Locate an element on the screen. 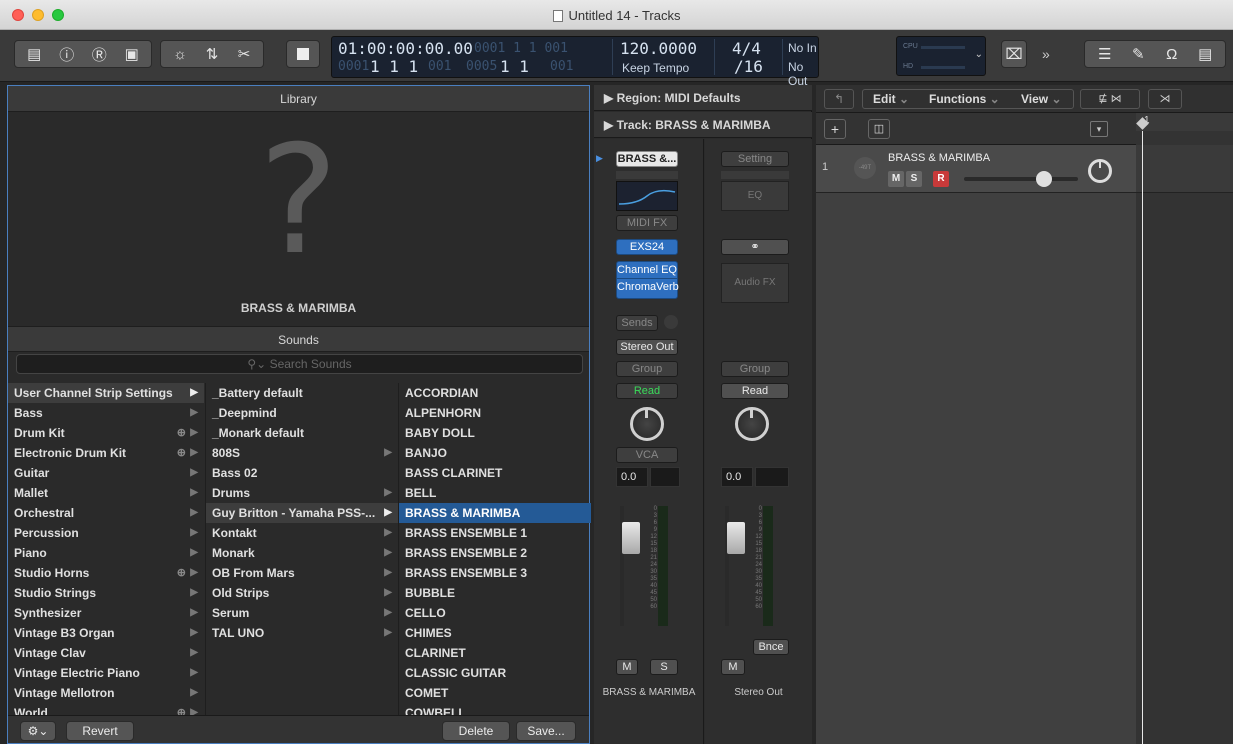  fx-slot-channel-eq: Channel EQ is located at coordinates (647, 270).